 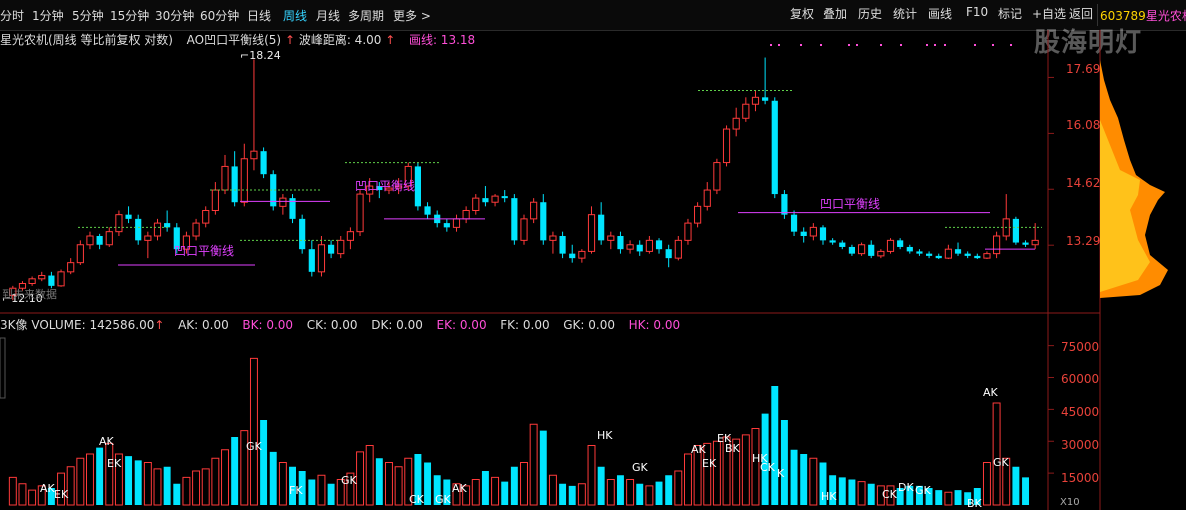 What do you see at coordinates (1080, 445) in the screenshot?
I see `volume-tick: 30000` at bounding box center [1080, 445].